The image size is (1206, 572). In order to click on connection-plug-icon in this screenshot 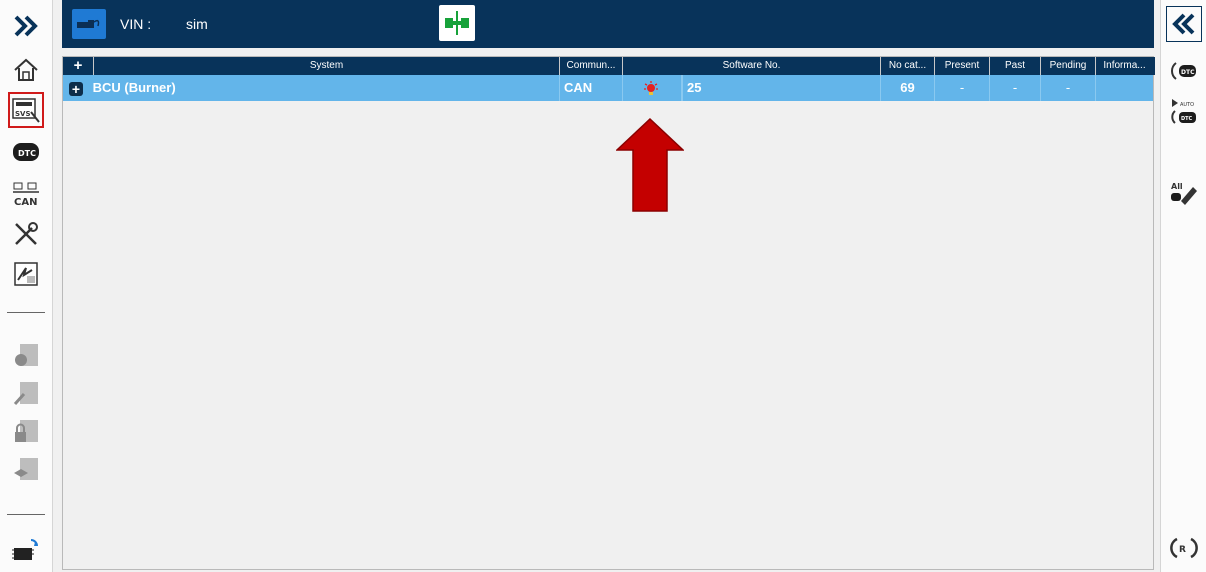, I will do `click(457, 23)`.